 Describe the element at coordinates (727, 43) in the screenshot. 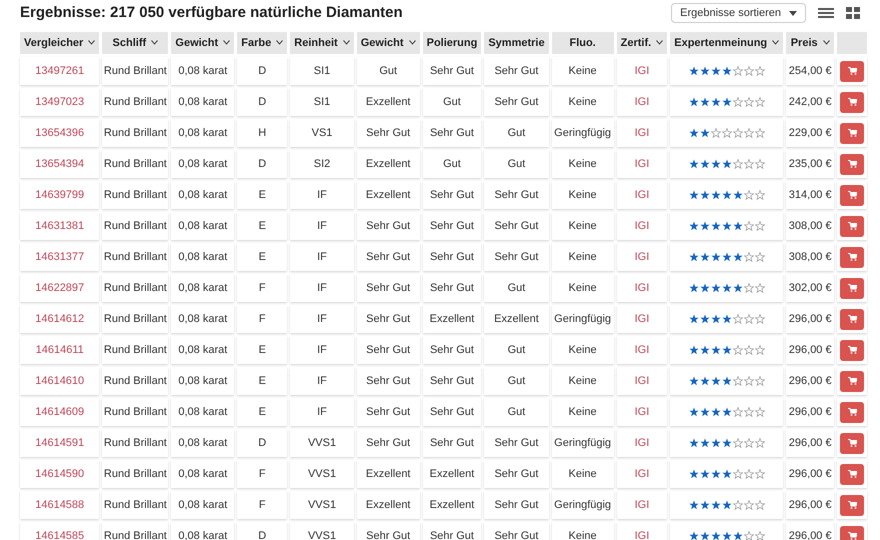

I see `column-header: Expertenmeinung` at that location.